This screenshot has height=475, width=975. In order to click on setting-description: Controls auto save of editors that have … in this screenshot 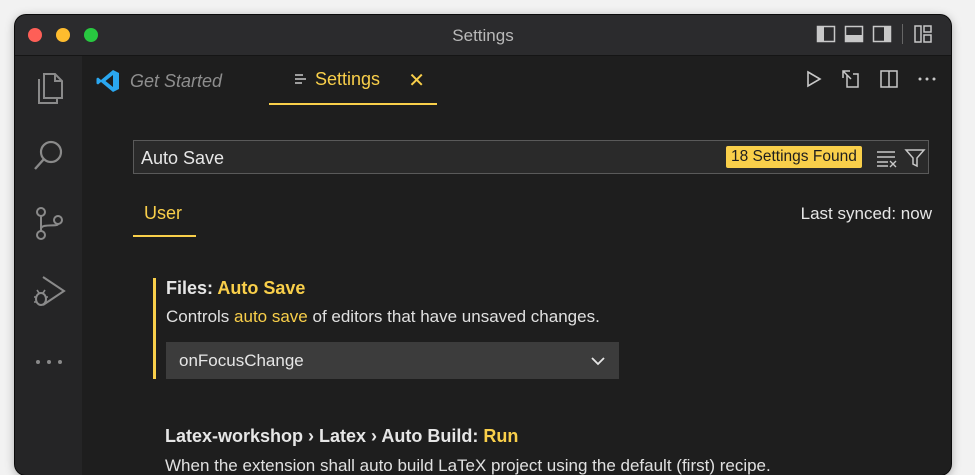, I will do `click(383, 317)`.